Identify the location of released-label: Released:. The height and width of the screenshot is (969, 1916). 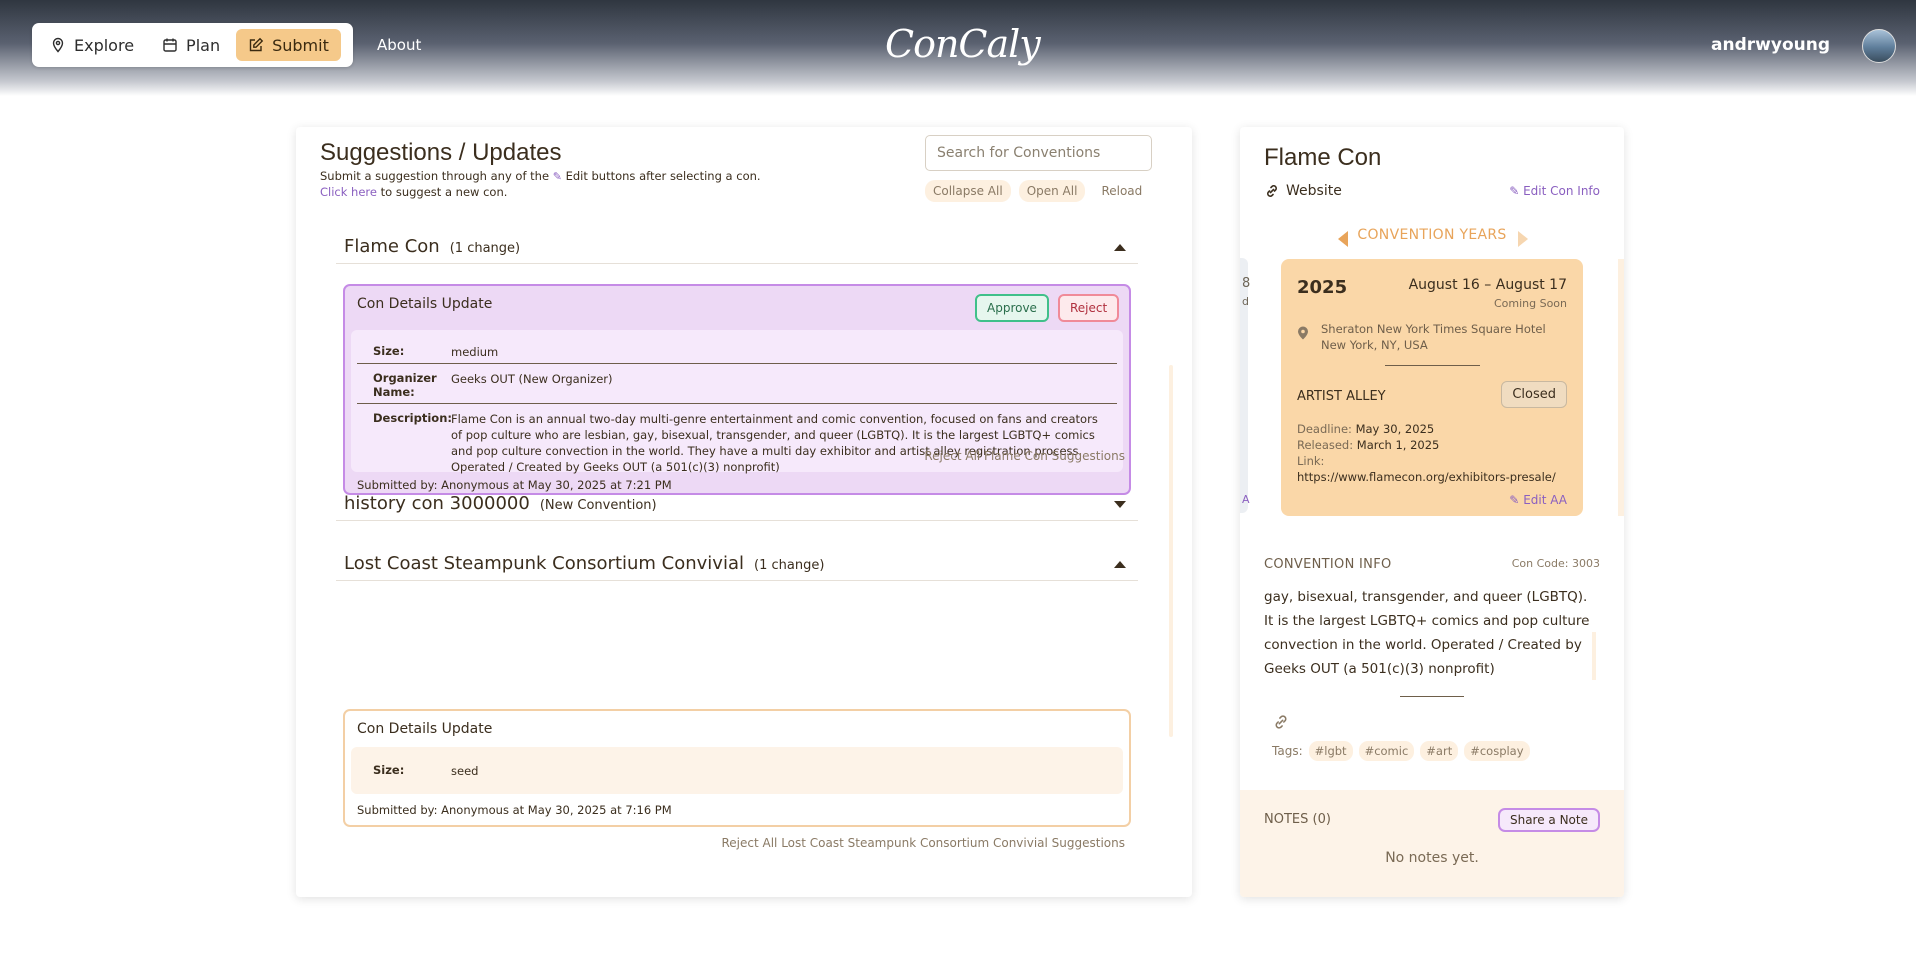
(1325, 445).